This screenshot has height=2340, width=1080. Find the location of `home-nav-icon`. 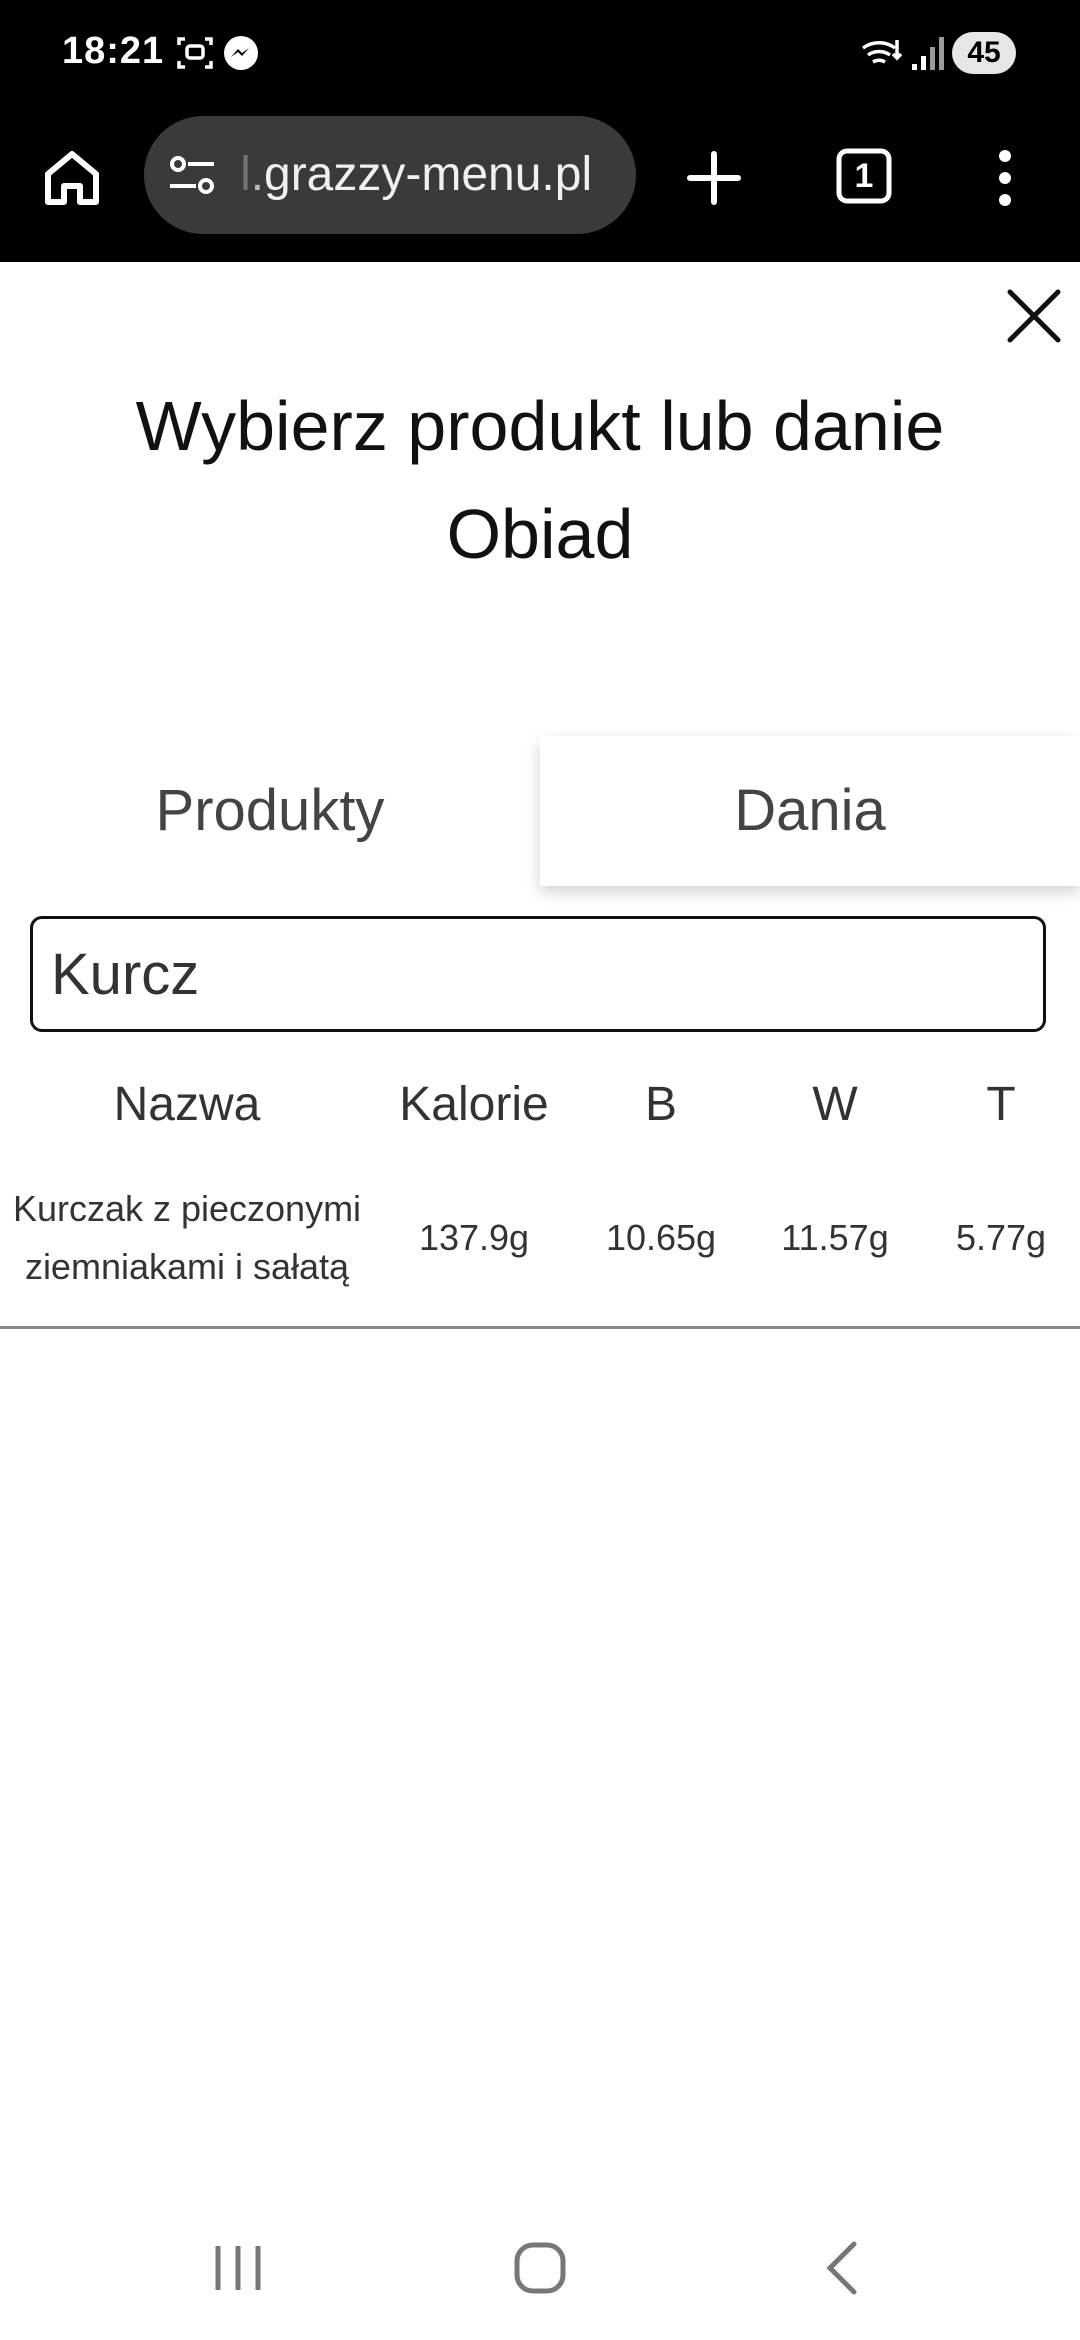

home-nav-icon is located at coordinates (540, 2270).